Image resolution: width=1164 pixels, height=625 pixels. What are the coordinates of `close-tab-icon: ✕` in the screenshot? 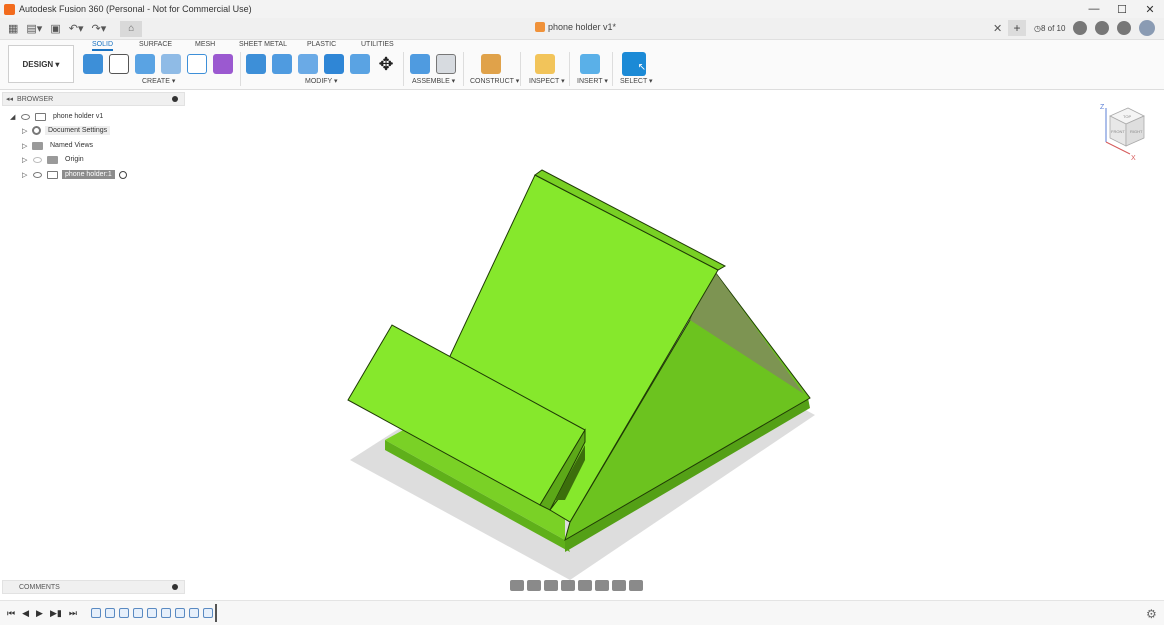 It's located at (997, 28).